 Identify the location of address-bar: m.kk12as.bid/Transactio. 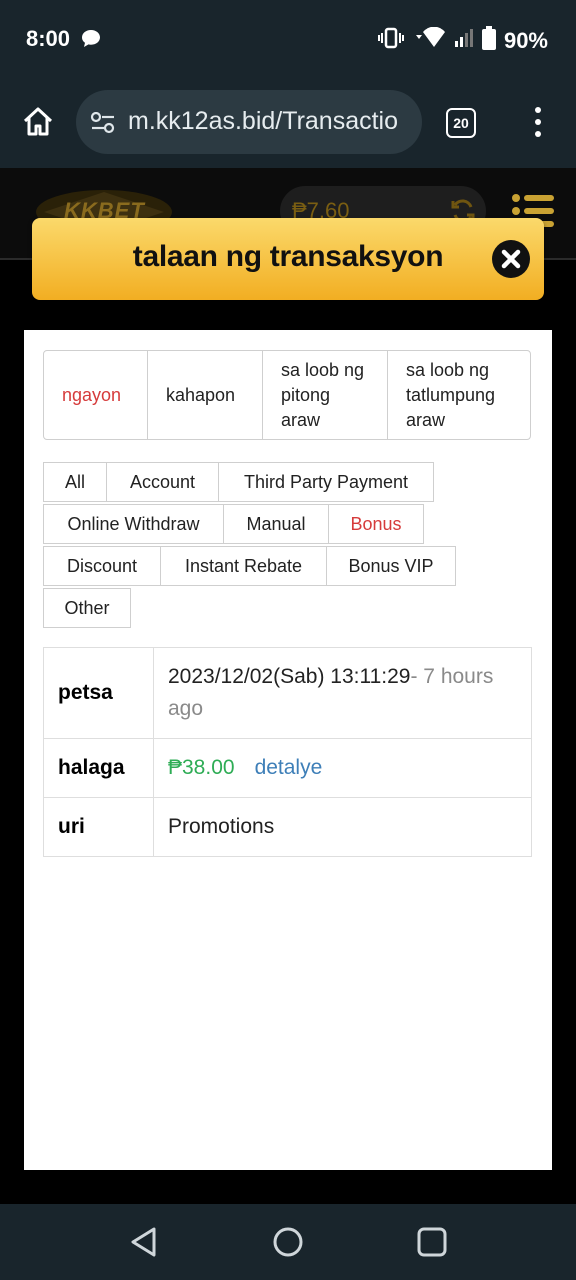
(249, 122).